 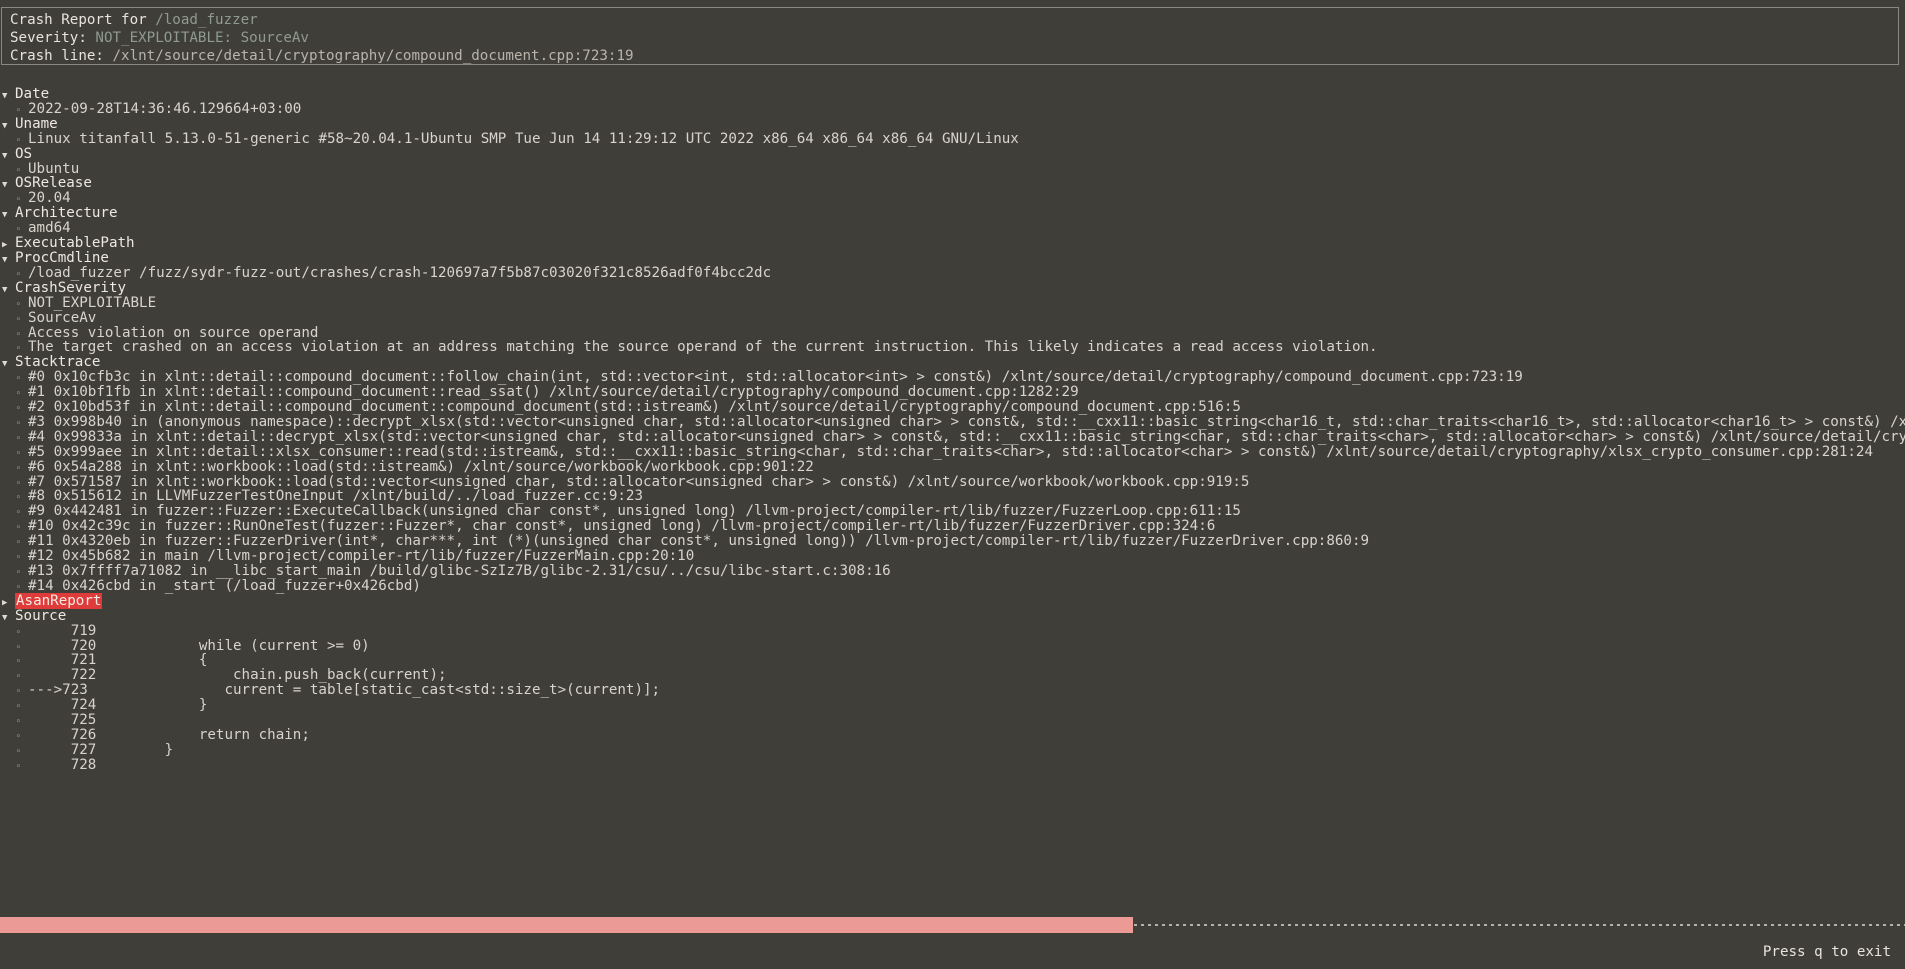 I want to click on tree-node: ▼ Architecture, so click(x=952, y=213).